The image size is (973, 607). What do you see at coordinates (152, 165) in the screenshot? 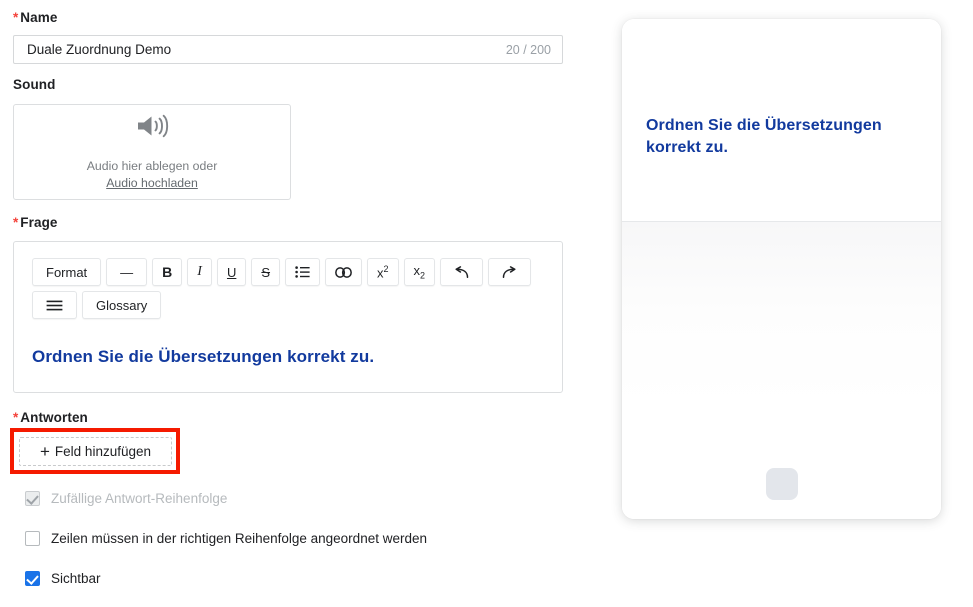
I see `audio-dropzone-text: Audio hier ablegen oder` at bounding box center [152, 165].